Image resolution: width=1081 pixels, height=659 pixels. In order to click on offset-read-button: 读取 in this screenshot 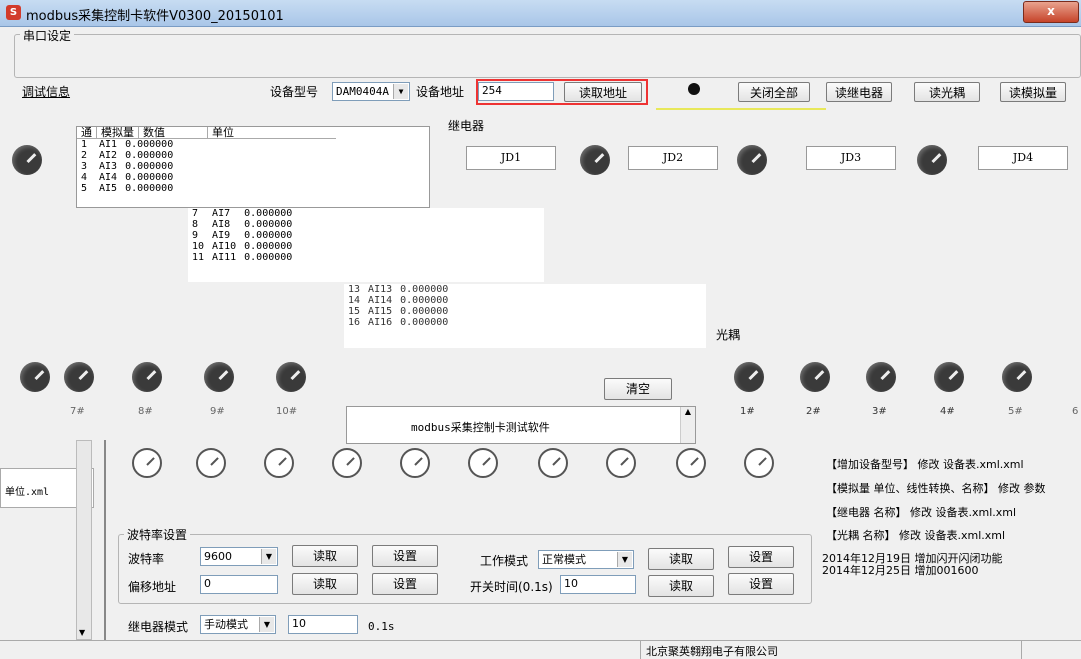, I will do `click(325, 584)`.